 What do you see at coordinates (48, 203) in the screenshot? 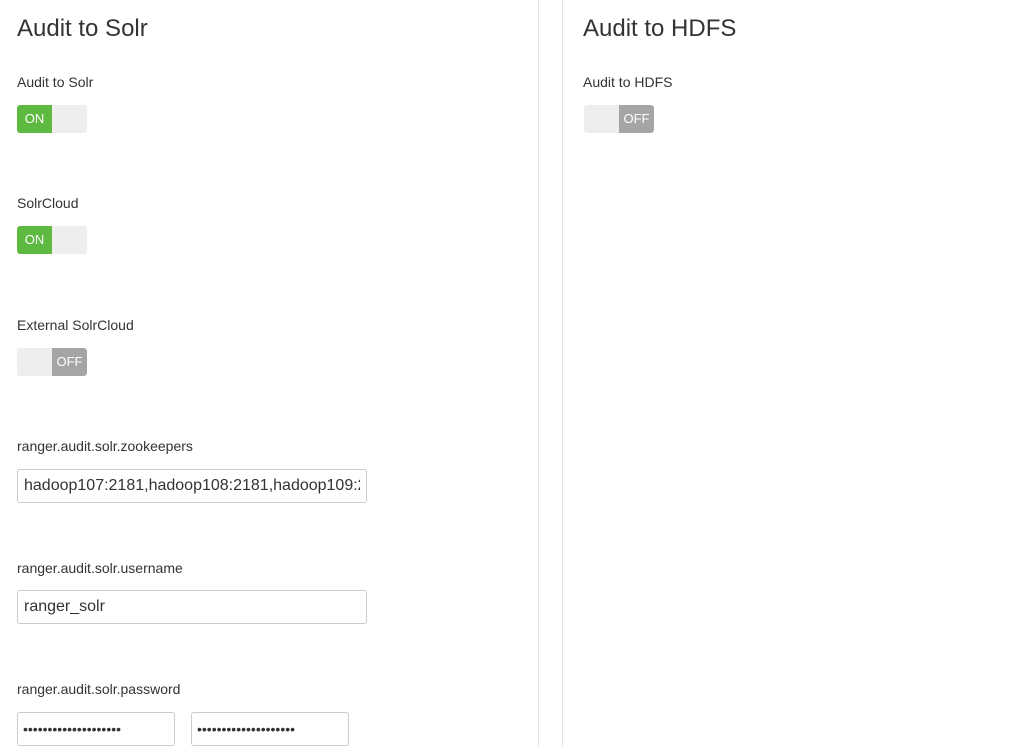
I see `solrcloud-label: SolrCloud` at bounding box center [48, 203].